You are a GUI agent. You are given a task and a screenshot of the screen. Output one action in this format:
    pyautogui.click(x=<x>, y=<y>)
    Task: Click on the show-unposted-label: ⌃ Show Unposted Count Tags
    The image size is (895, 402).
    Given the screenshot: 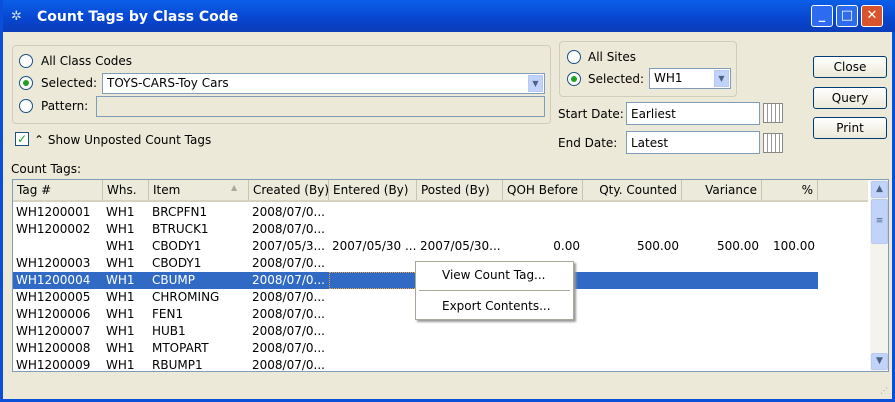 What is the action you would take?
    pyautogui.click(x=123, y=140)
    